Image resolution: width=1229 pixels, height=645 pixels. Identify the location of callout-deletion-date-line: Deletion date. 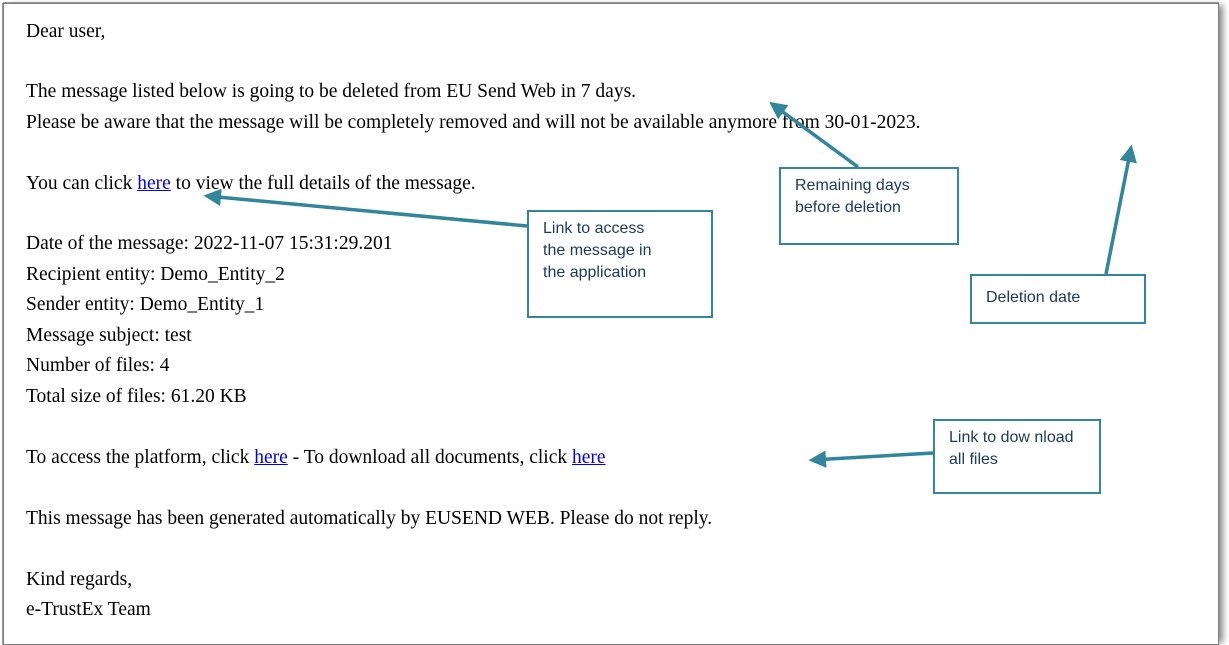
(1033, 297).